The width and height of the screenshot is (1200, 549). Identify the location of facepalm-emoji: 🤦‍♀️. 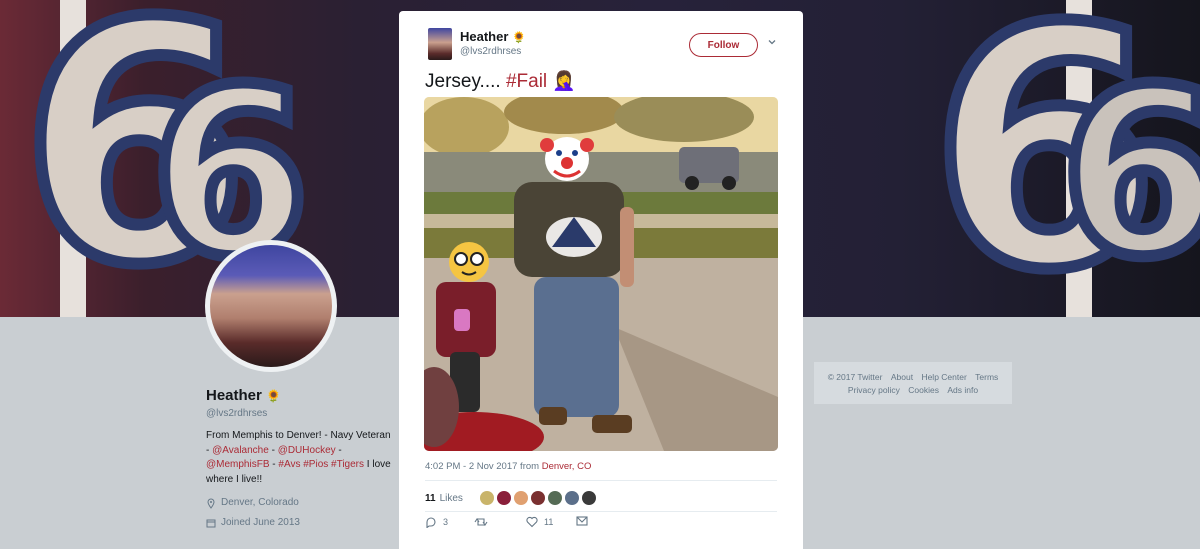
(564, 81).